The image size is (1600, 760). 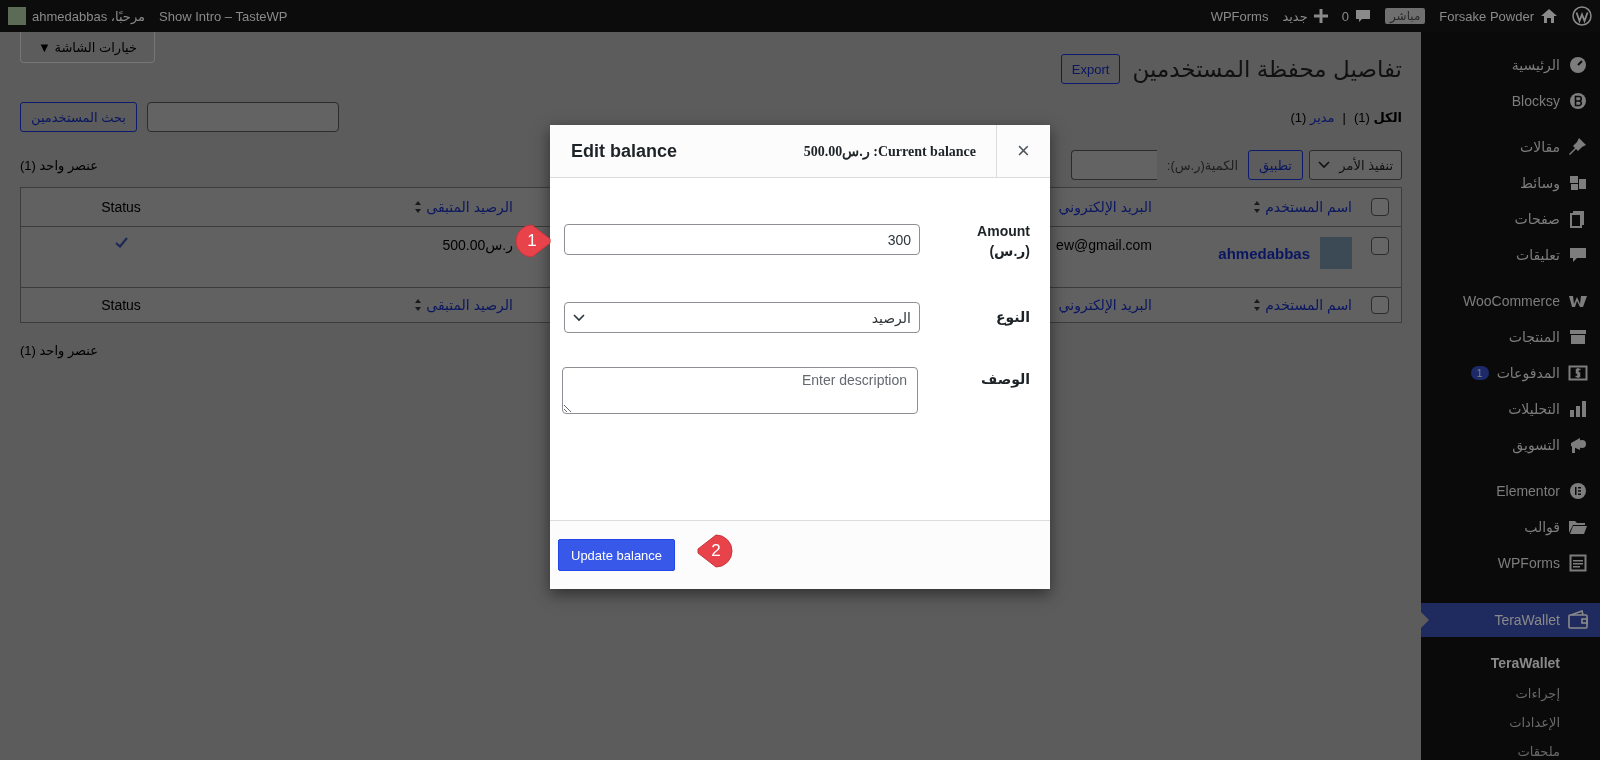 I want to click on submenu-item: ملحقات, so click(x=1510, y=748).